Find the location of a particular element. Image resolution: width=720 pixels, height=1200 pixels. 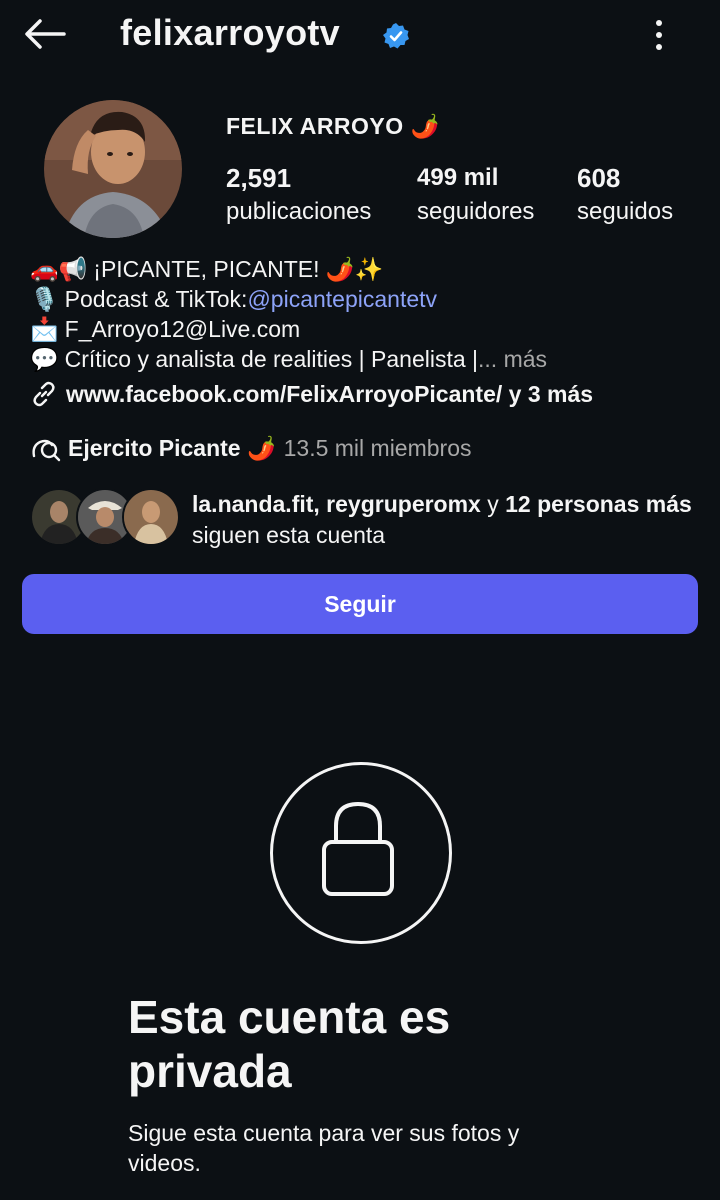

mutual-followers-avatars is located at coordinates (105, 517).